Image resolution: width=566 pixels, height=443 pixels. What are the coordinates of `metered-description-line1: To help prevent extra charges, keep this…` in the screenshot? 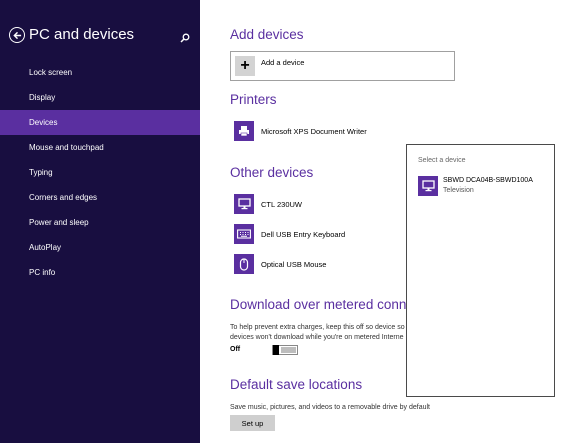 It's located at (317, 327).